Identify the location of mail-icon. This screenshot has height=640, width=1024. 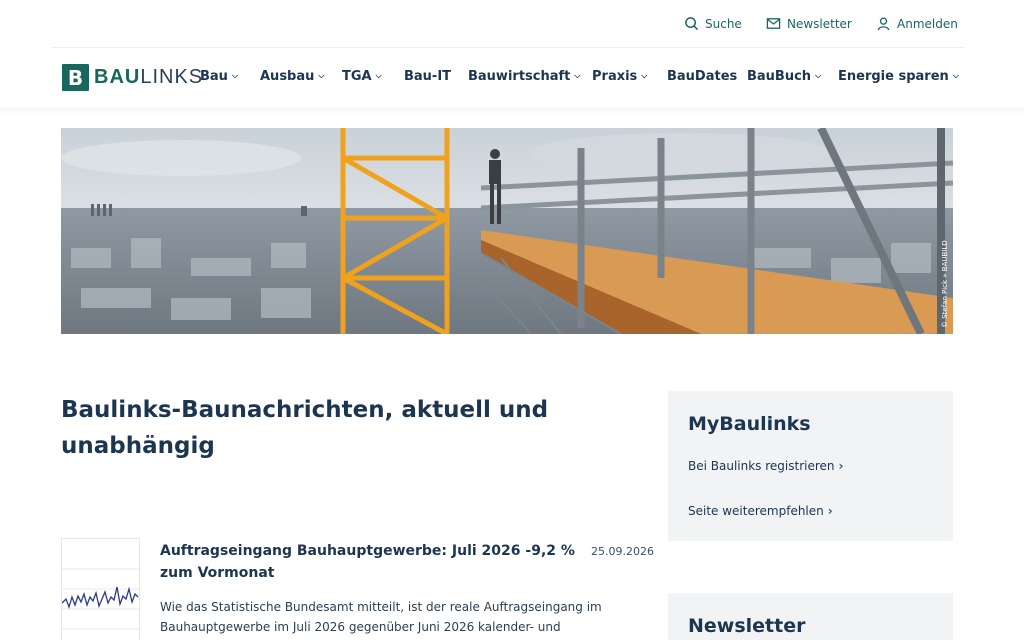
(773, 23).